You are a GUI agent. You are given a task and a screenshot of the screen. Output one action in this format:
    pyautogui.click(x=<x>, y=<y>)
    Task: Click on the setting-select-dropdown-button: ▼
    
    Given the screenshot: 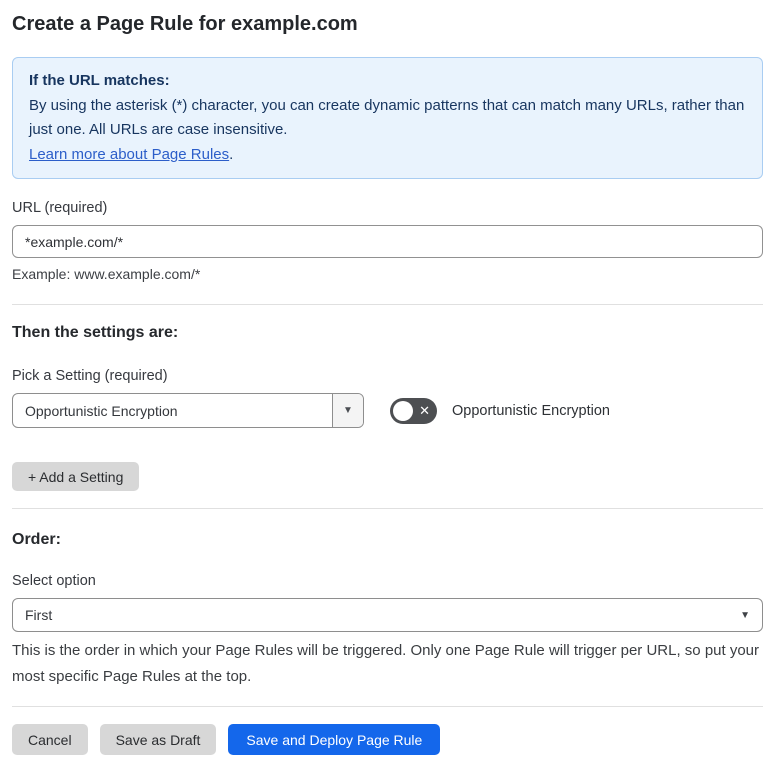 What is the action you would take?
    pyautogui.click(x=347, y=410)
    